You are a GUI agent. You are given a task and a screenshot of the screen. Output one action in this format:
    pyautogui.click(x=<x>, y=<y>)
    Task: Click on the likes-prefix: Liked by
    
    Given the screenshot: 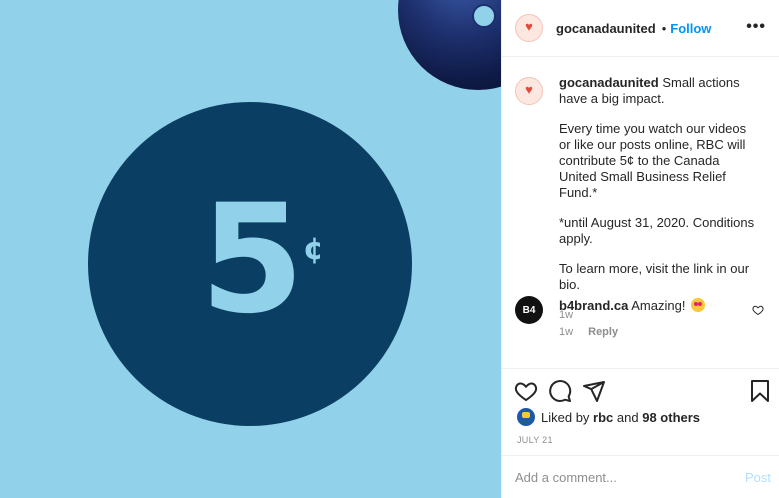 What is the action you would take?
    pyautogui.click(x=565, y=417)
    